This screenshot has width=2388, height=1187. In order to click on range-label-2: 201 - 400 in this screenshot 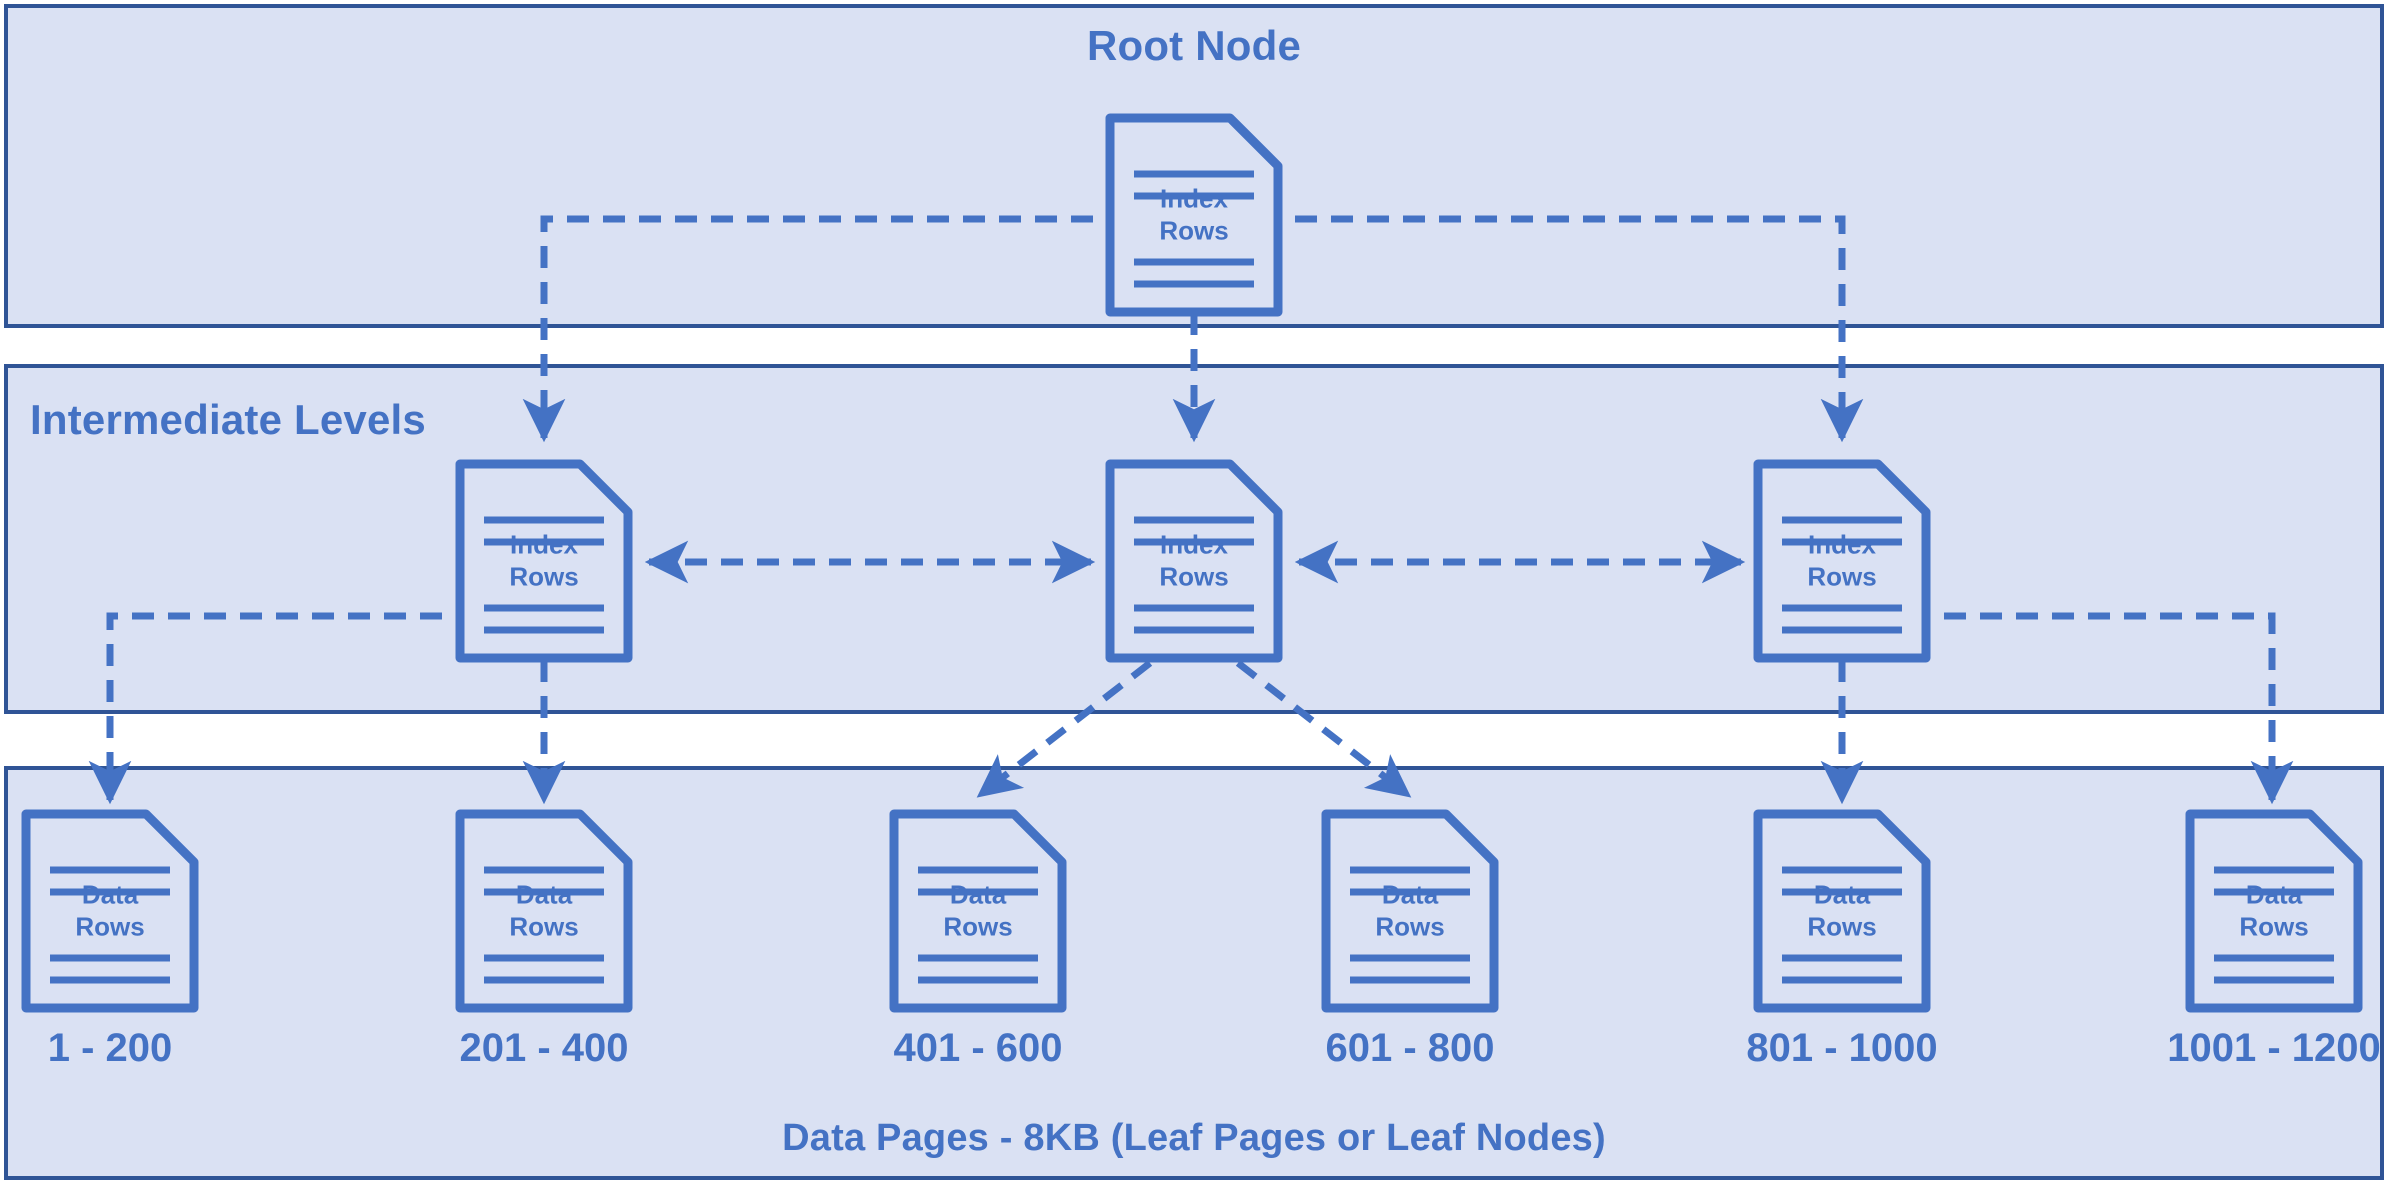, I will do `click(544, 1048)`.